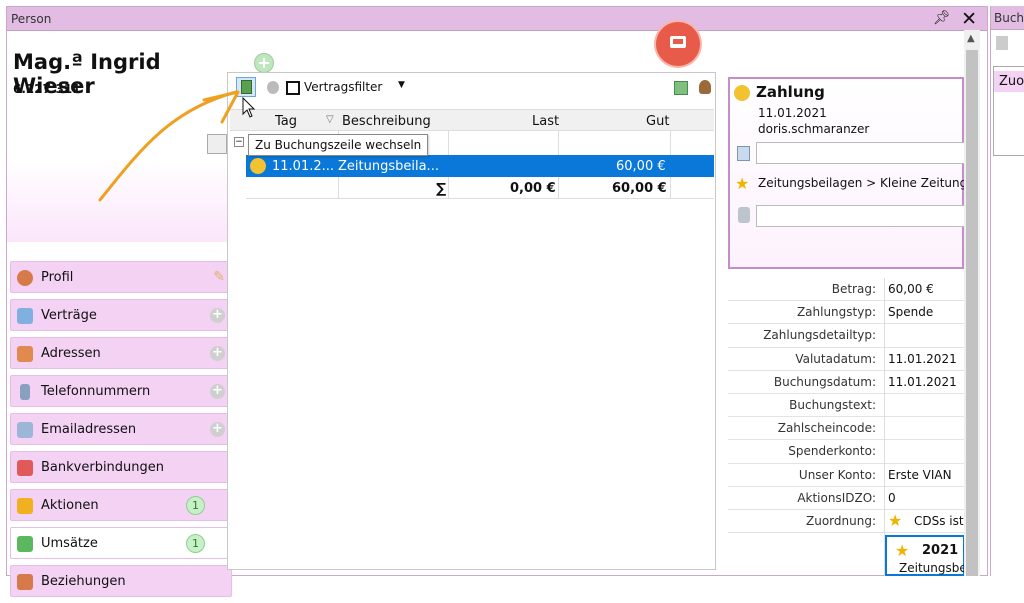 The height and width of the screenshot is (603, 1024). What do you see at coordinates (89, 429) in the screenshot?
I see `sidebar-item-label: Emailadressen` at bounding box center [89, 429].